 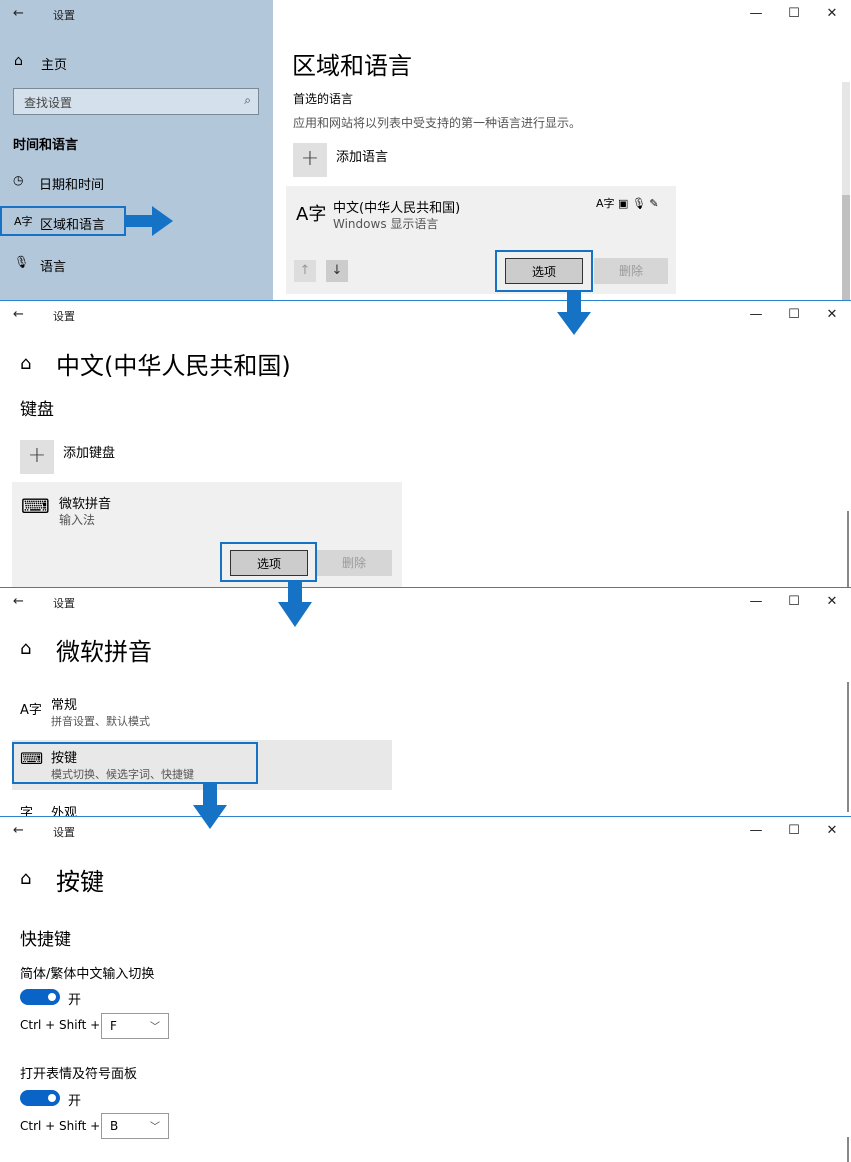 What do you see at coordinates (75, 1000) in the screenshot?
I see `setting1-state: 开` at bounding box center [75, 1000].